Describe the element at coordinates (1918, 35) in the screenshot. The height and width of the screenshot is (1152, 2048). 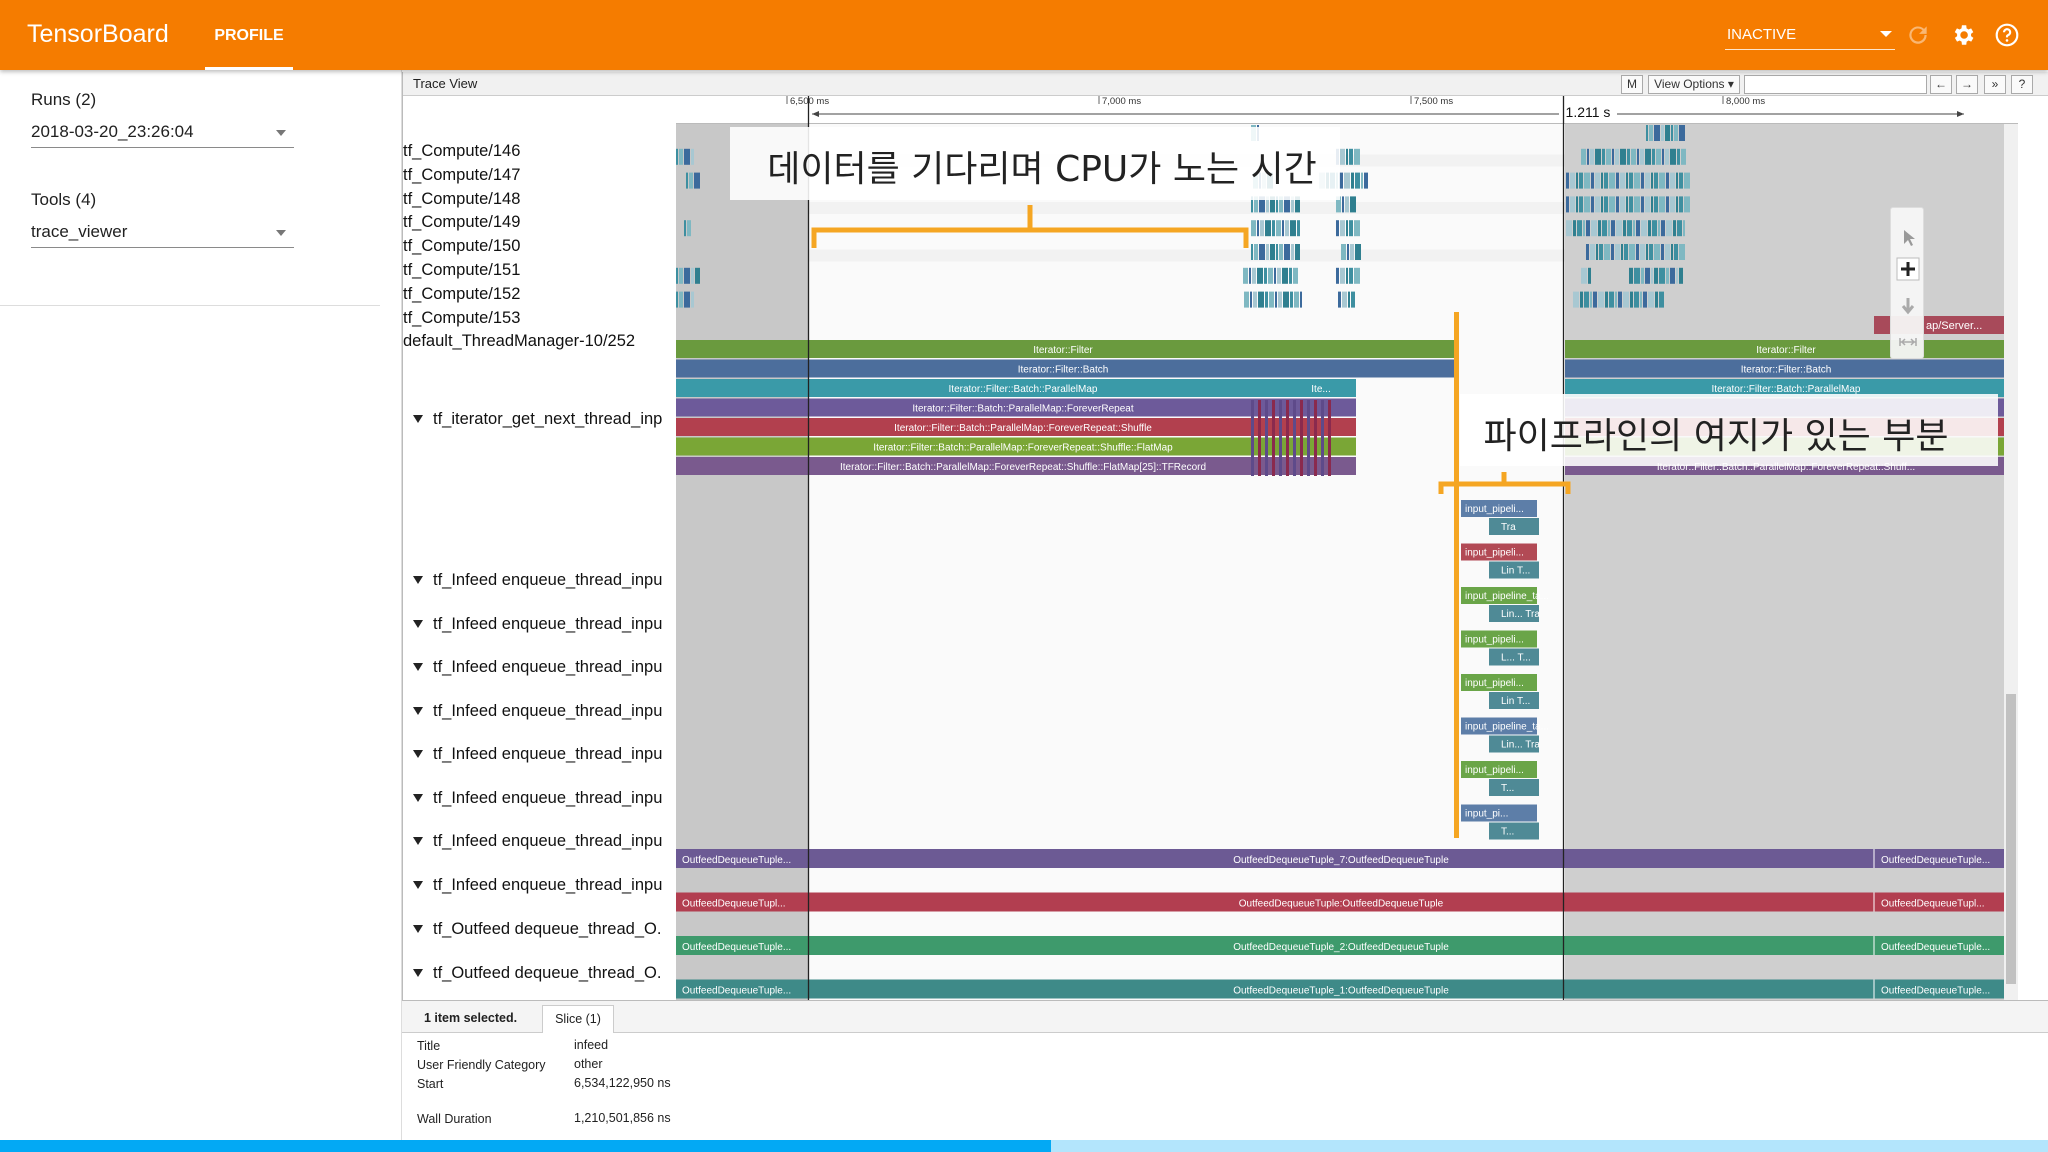
I see `refresh-icon` at that location.